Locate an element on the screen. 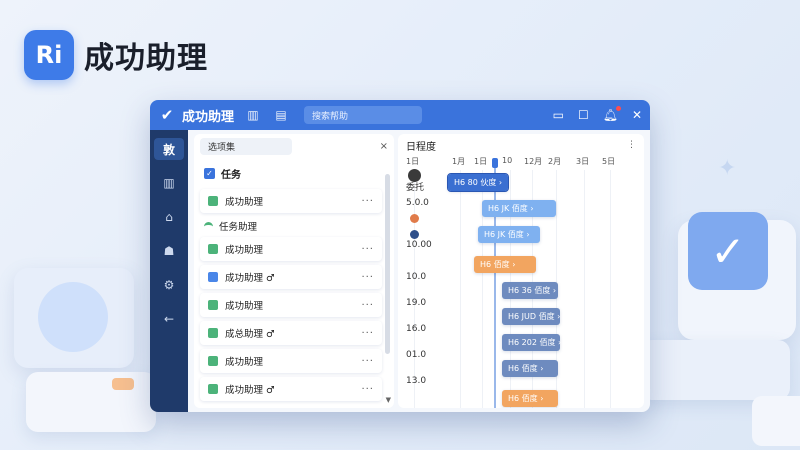  search-input: 搜索帮助 is located at coordinates (363, 115).